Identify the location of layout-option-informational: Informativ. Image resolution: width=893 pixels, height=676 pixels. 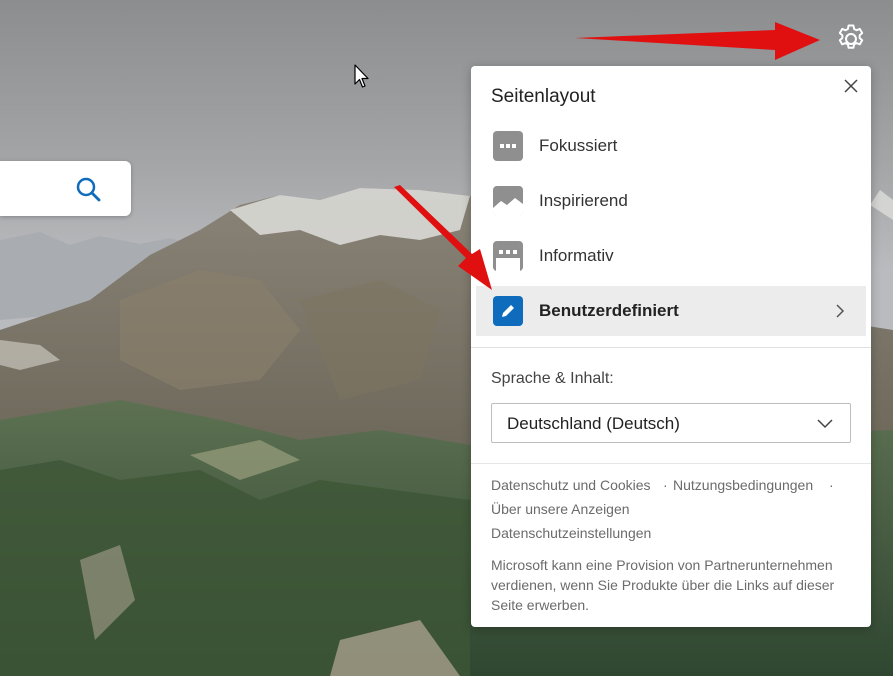
(671, 256).